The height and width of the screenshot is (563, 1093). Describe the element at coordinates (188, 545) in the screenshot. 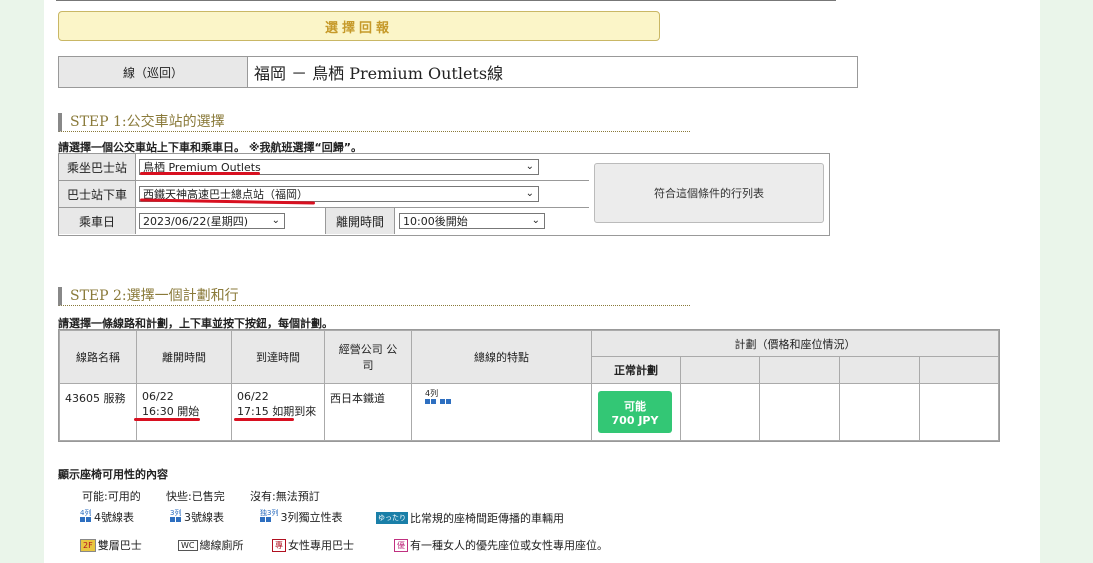

I see `toilet-icon: WC` at that location.